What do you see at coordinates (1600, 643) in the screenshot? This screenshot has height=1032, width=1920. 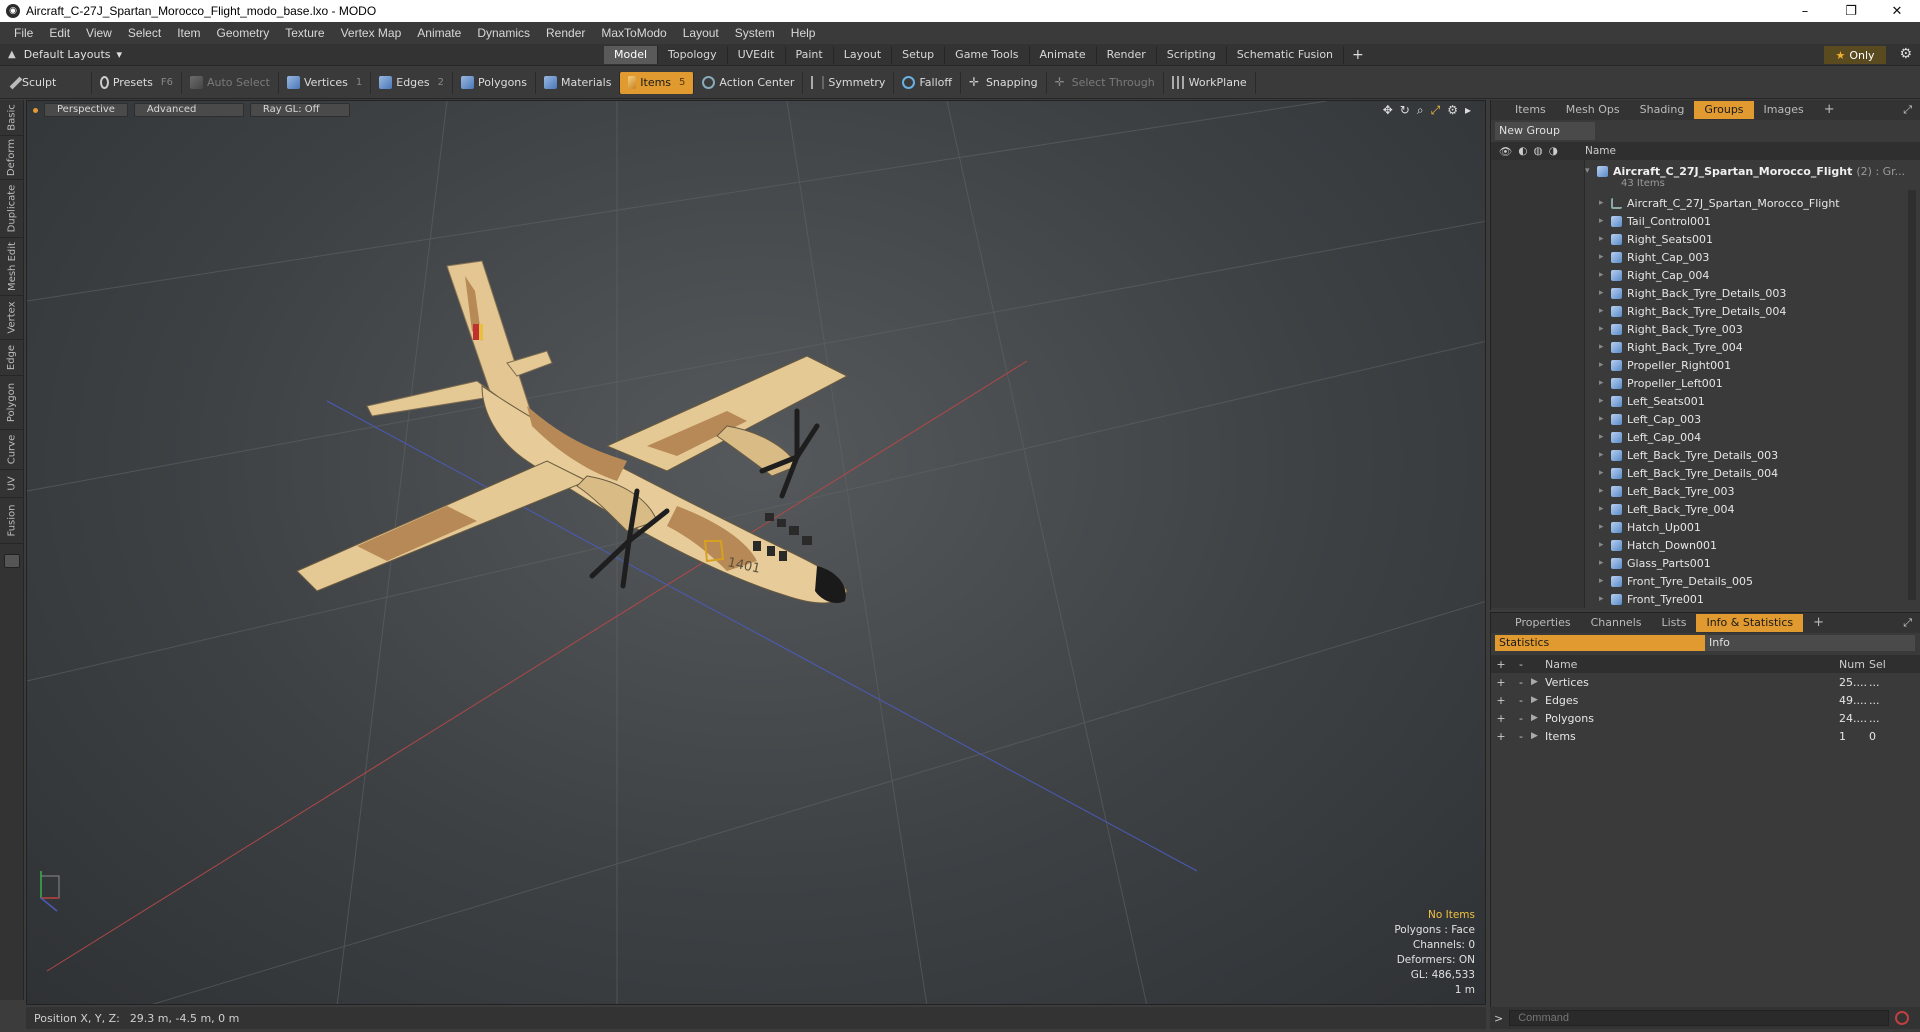 I see `subtab-statistics: Statistics` at bounding box center [1600, 643].